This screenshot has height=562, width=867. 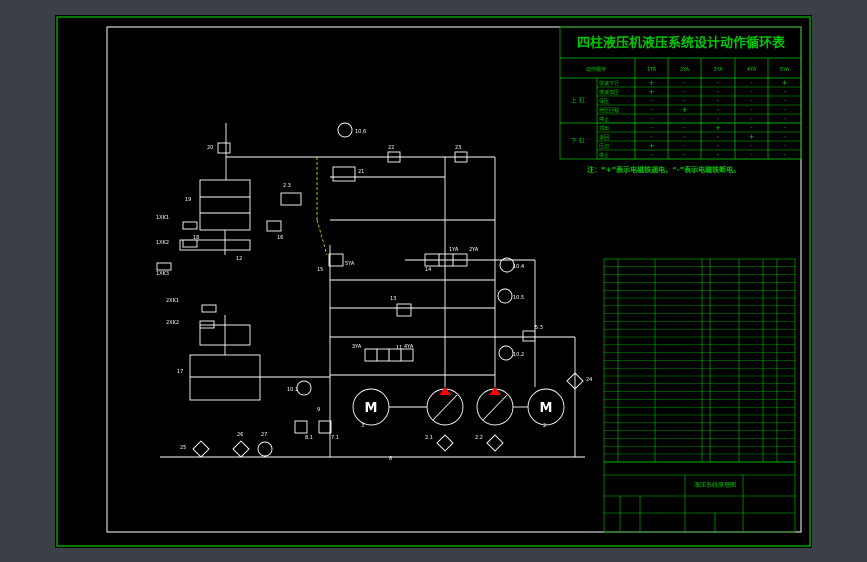 What do you see at coordinates (391, 148) in the screenshot?
I see `label-22: 22` at bounding box center [391, 148].